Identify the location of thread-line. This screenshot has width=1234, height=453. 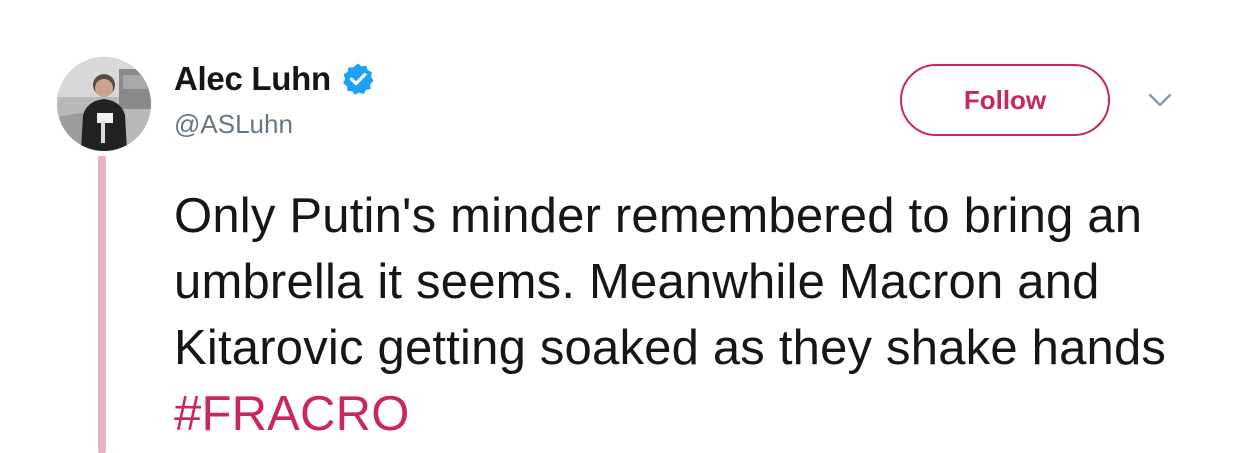
(102, 304).